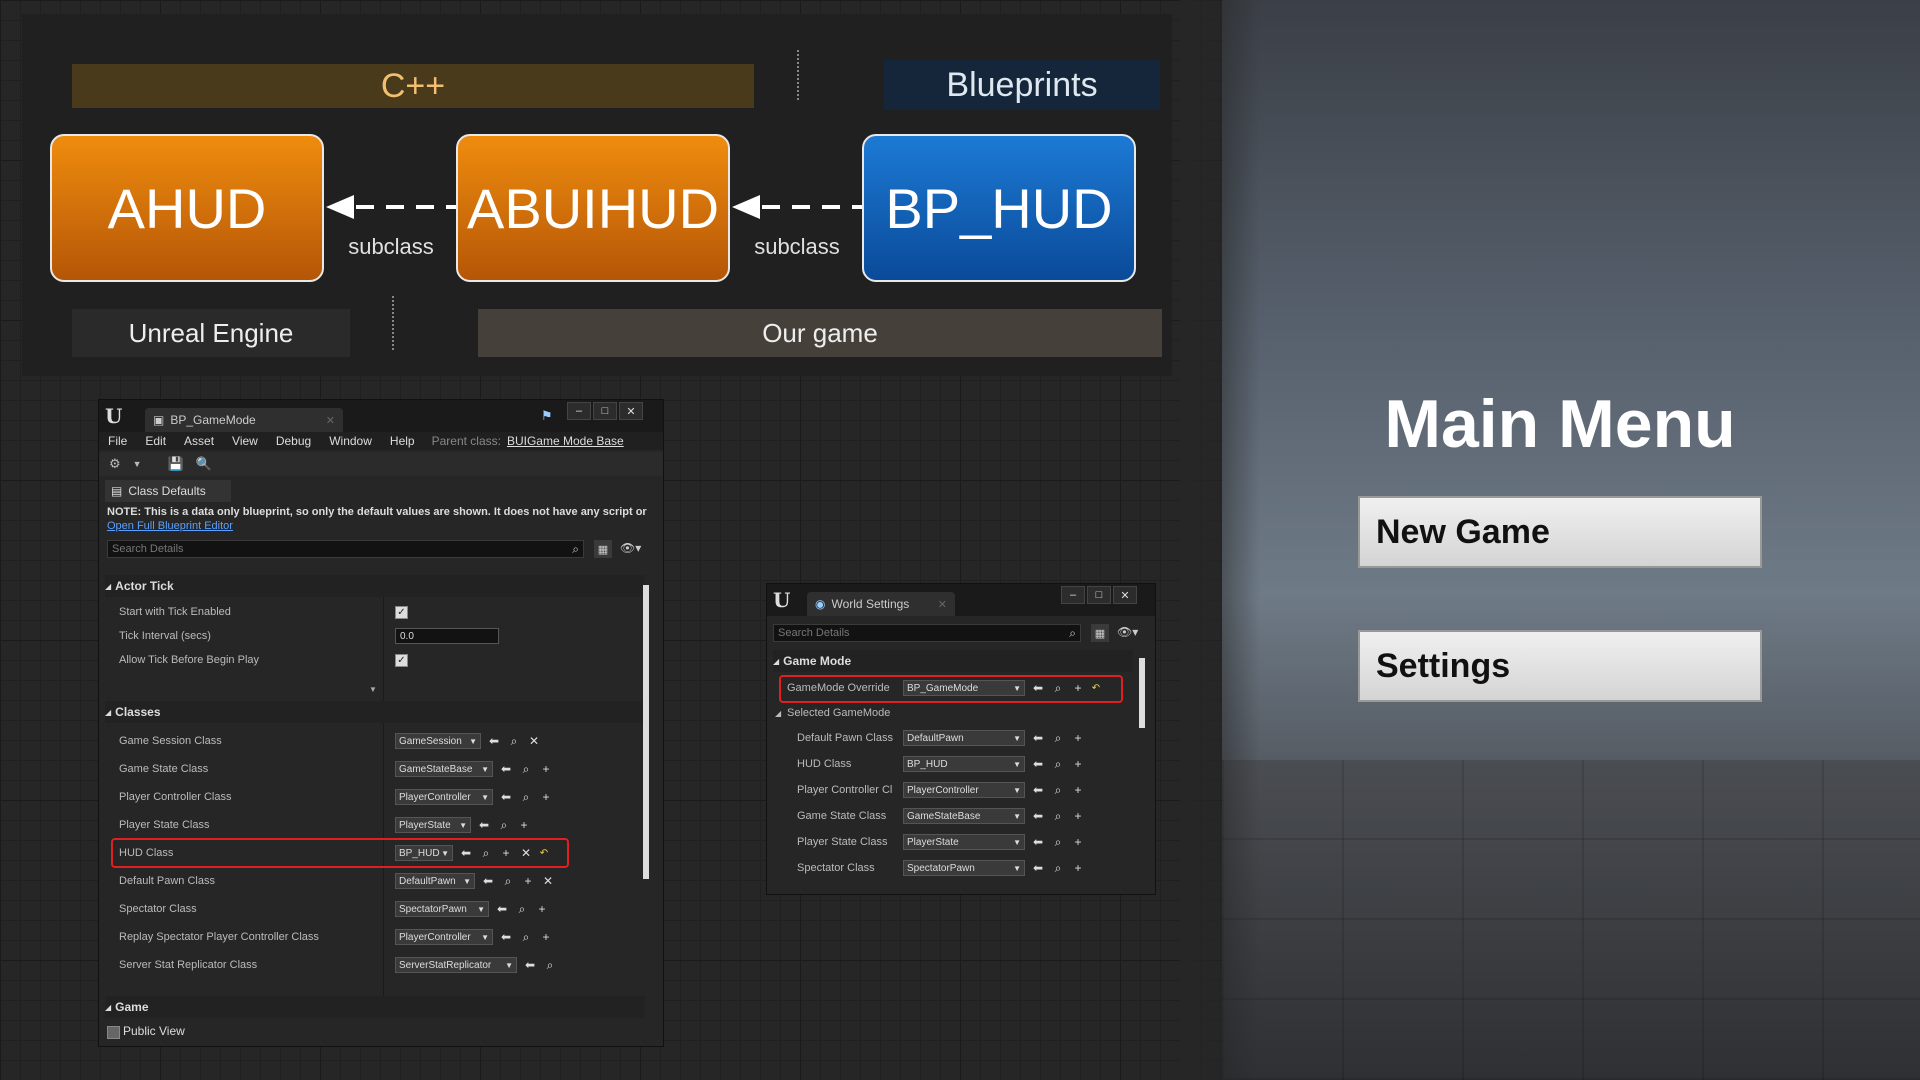 Image resolution: width=1920 pixels, height=1080 pixels. I want to click on tab-world-settings: ◉ World Settings ✕, so click(881, 604).